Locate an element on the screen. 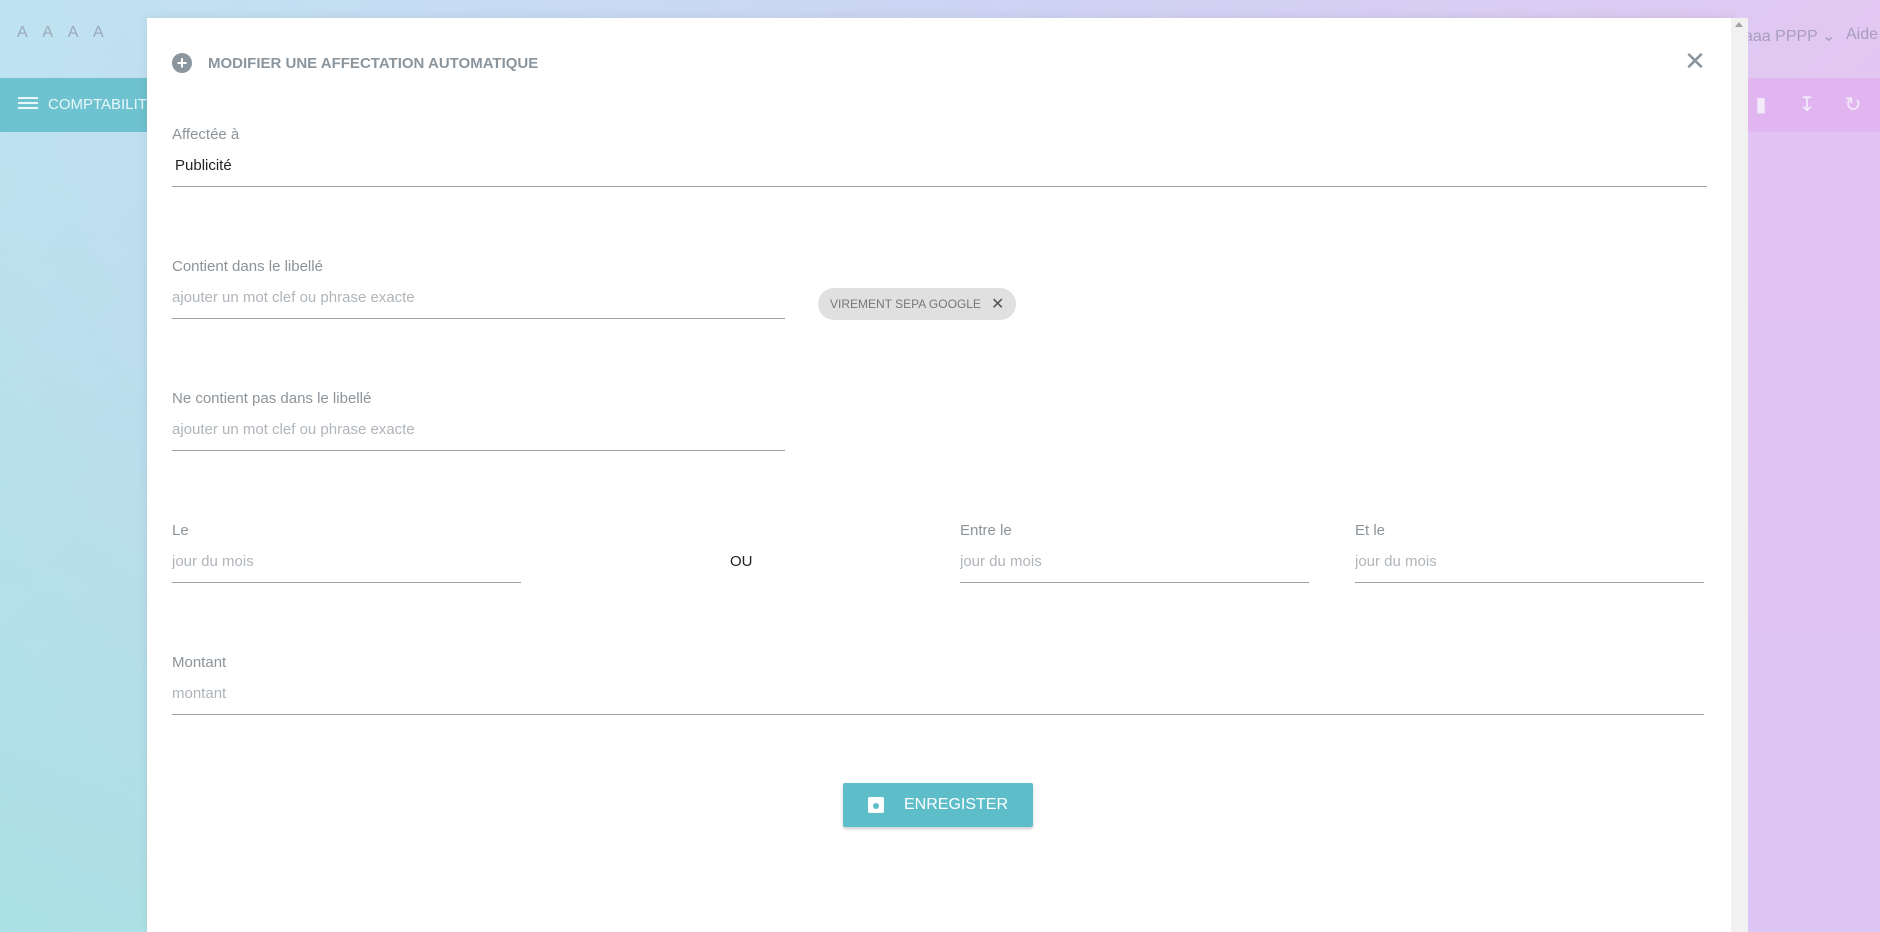 Image resolution: width=1880 pixels, height=932 pixels. refresh-icon: ↻ is located at coordinates (1853, 104).